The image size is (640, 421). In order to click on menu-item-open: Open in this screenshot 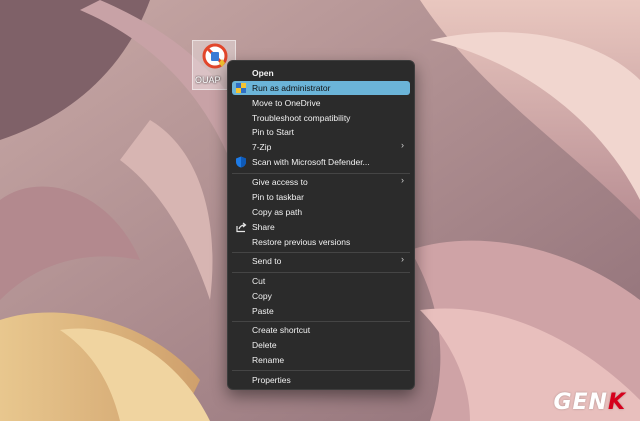, I will do `click(321, 73)`.